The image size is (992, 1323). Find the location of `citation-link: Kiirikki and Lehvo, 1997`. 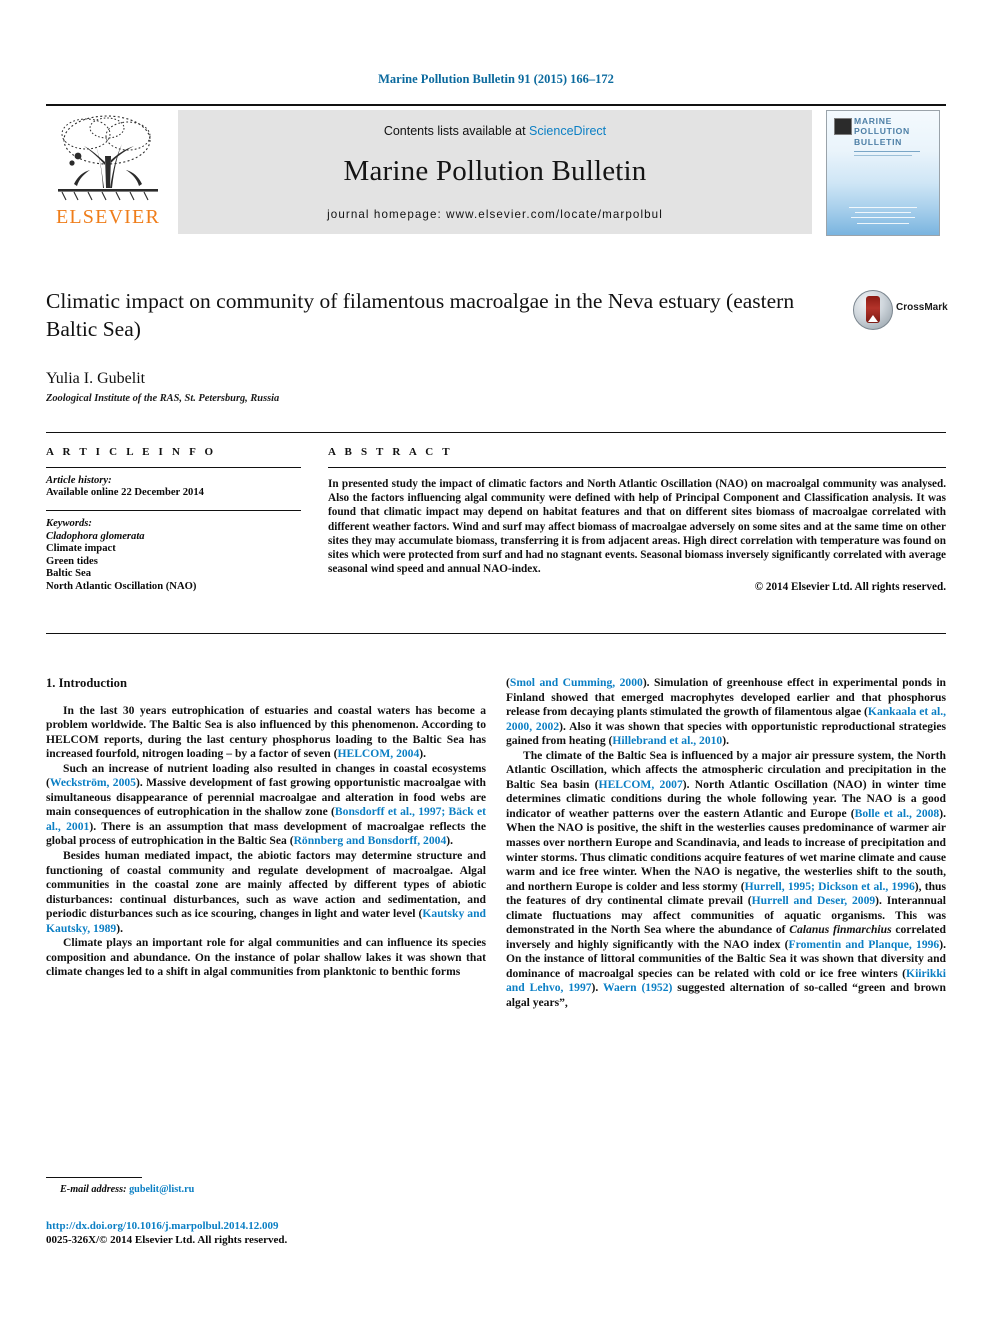

citation-link: Kiirikki and Lehvo, 1997 is located at coordinates (726, 981).